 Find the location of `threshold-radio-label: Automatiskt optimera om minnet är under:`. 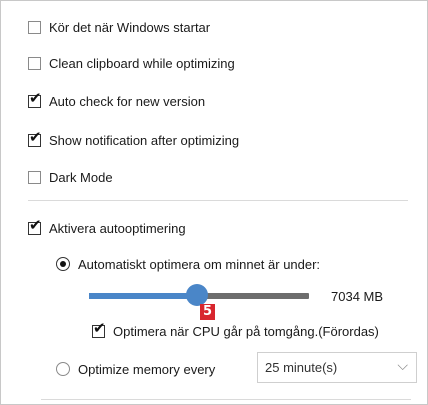

threshold-radio-label: Automatiskt optimera om minnet är under: is located at coordinates (199, 264).